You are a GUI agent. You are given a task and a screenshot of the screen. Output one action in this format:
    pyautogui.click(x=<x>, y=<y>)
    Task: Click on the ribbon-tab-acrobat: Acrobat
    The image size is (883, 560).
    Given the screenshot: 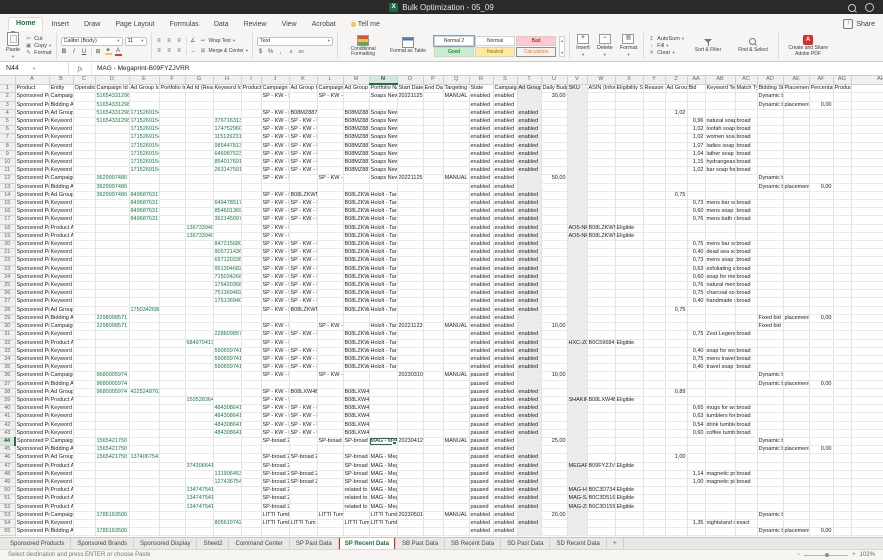 What is the action you would take?
    pyautogui.click(x=324, y=25)
    